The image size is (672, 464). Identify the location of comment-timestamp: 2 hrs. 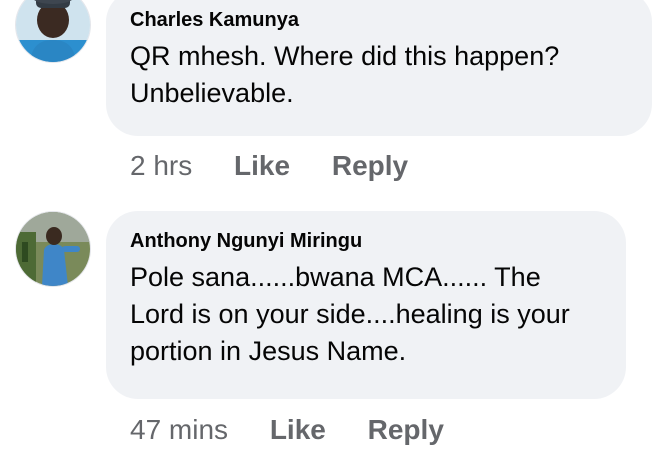
(161, 166).